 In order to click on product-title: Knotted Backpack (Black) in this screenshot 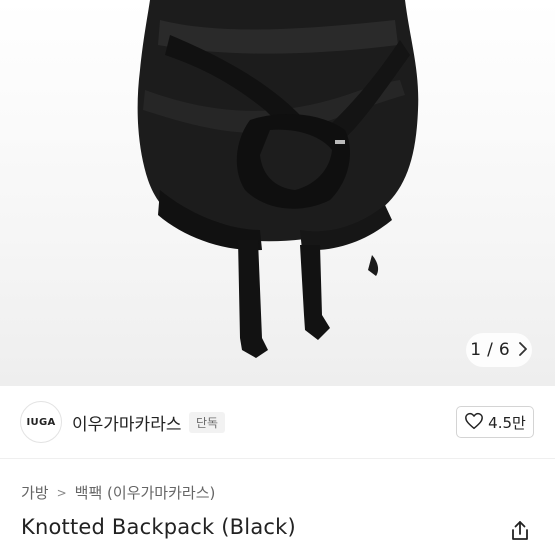, I will do `click(158, 527)`.